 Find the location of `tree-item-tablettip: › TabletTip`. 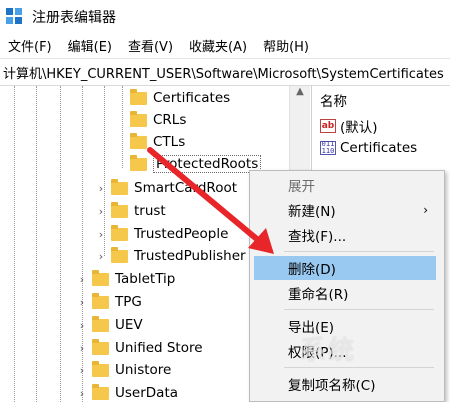

tree-item-tablettip: › TabletTip is located at coordinates (125, 279).